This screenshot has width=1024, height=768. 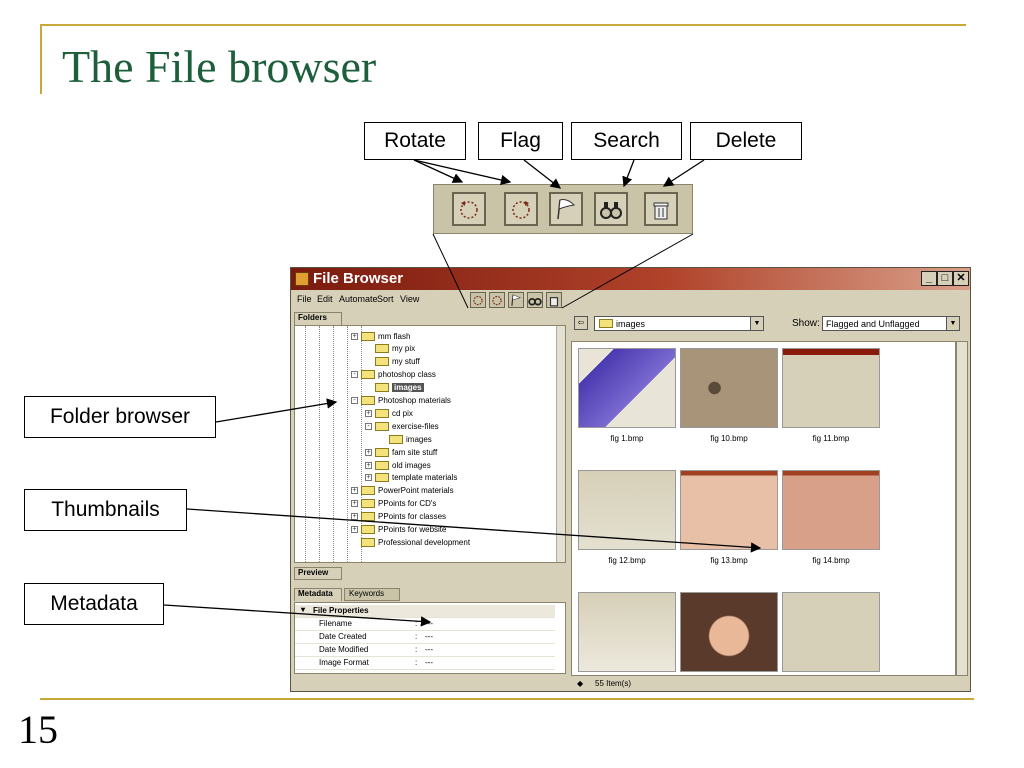 What do you see at coordinates (318, 318) in the screenshot?
I see `folders-tab: Folders` at bounding box center [318, 318].